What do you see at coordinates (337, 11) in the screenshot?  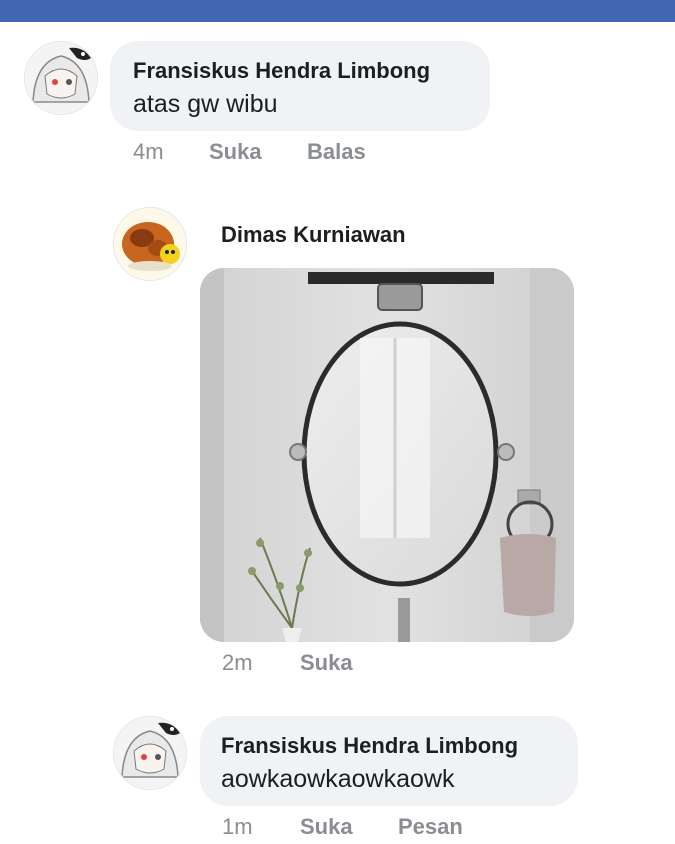 I see `app-header-bar` at bounding box center [337, 11].